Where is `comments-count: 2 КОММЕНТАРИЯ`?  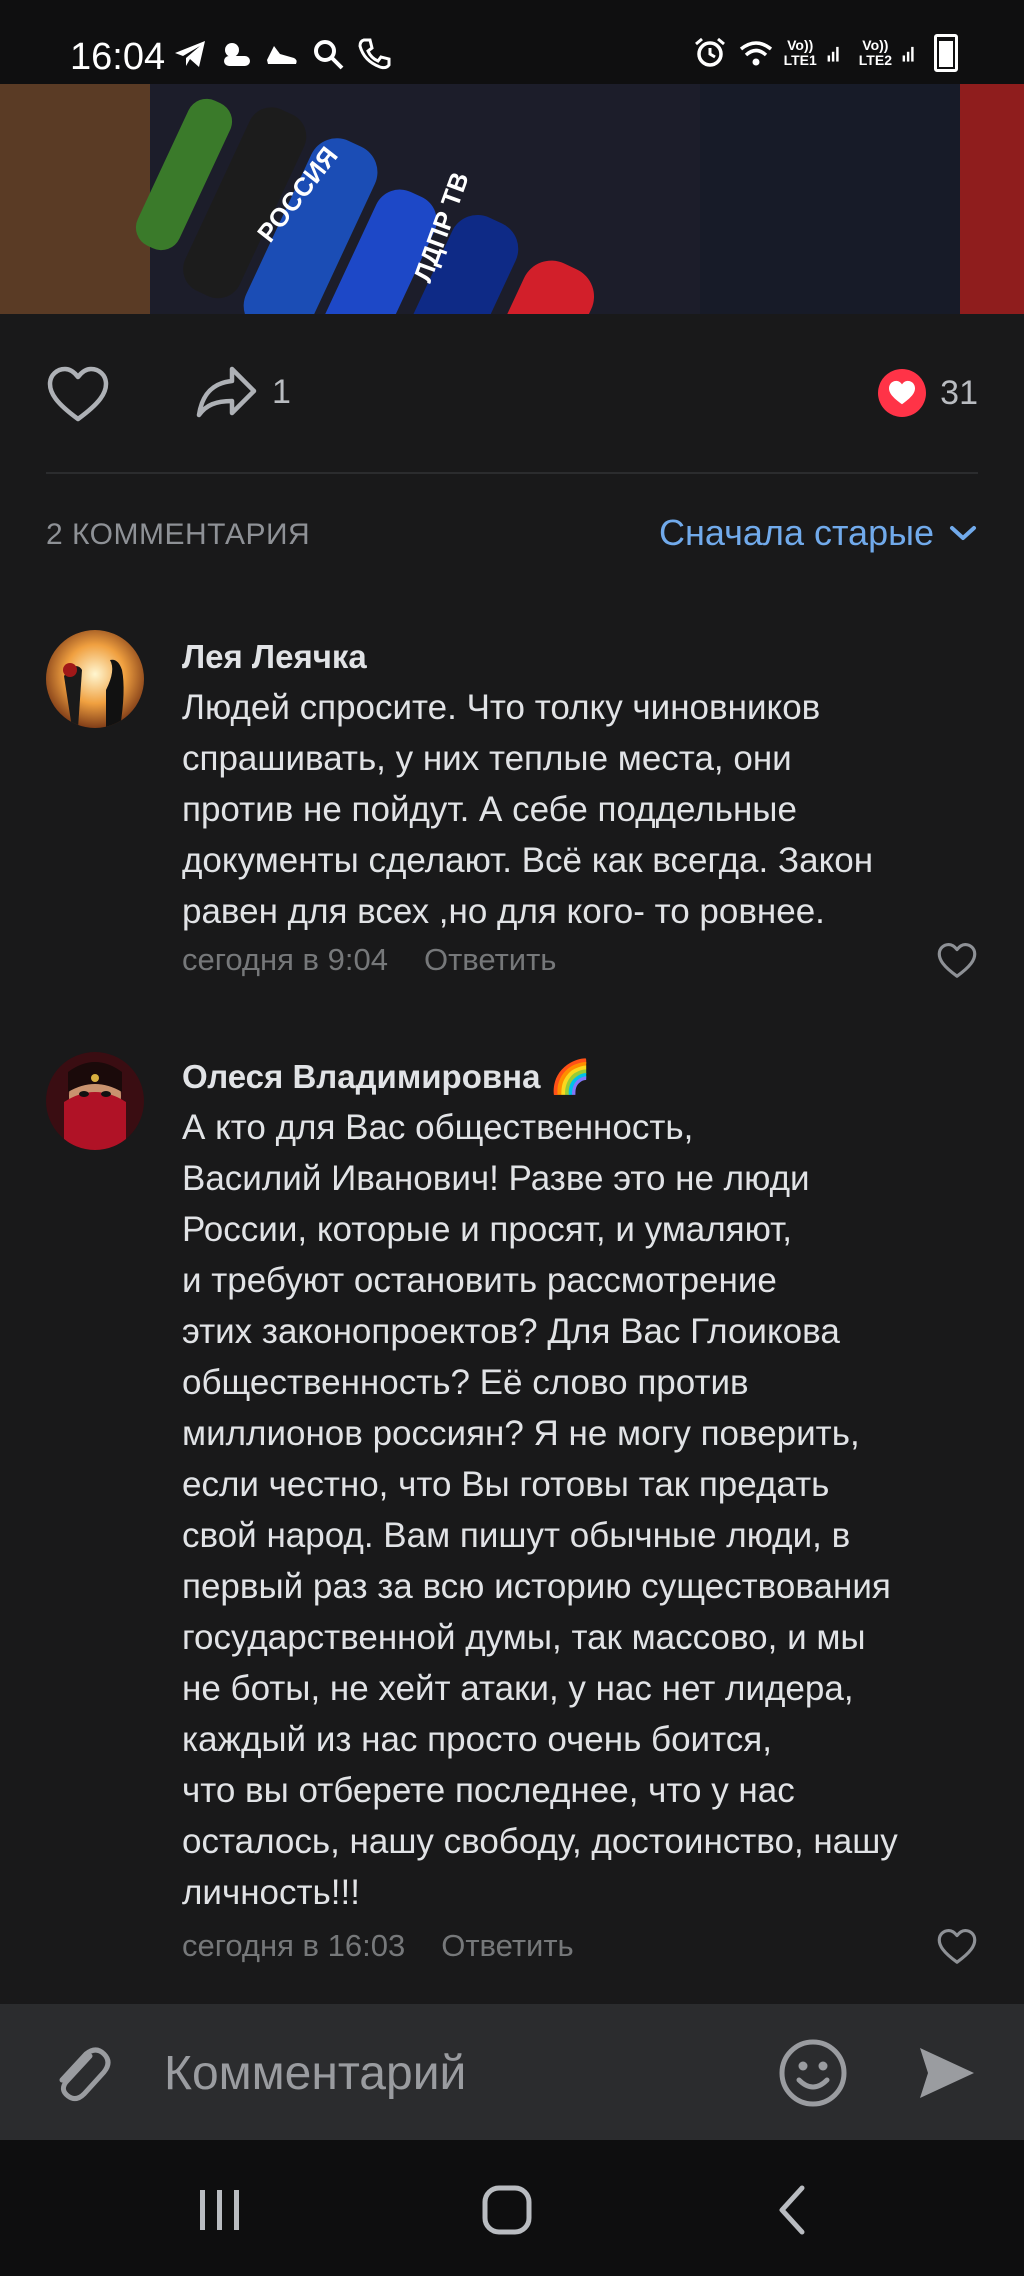 comments-count: 2 КОММЕНТАРИЯ is located at coordinates (178, 534).